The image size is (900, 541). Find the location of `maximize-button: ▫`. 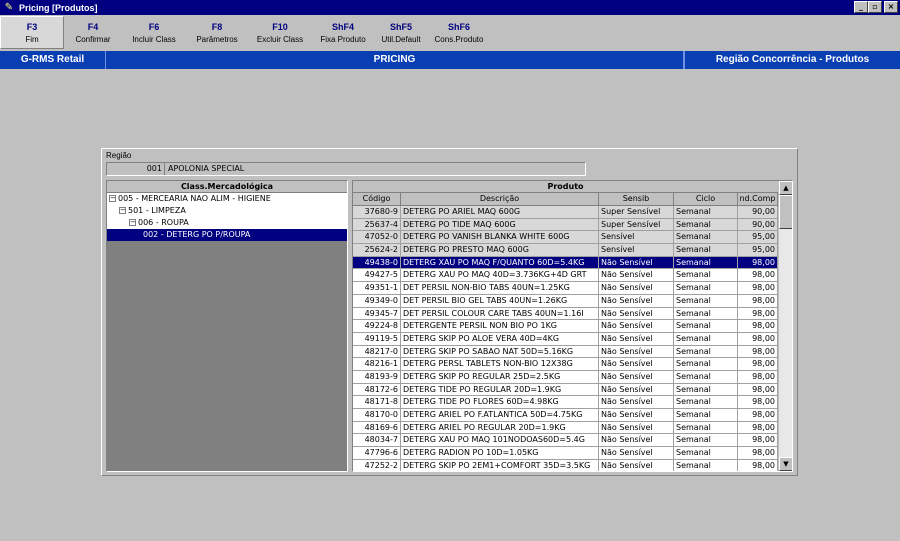

maximize-button: ▫ is located at coordinates (875, 7).